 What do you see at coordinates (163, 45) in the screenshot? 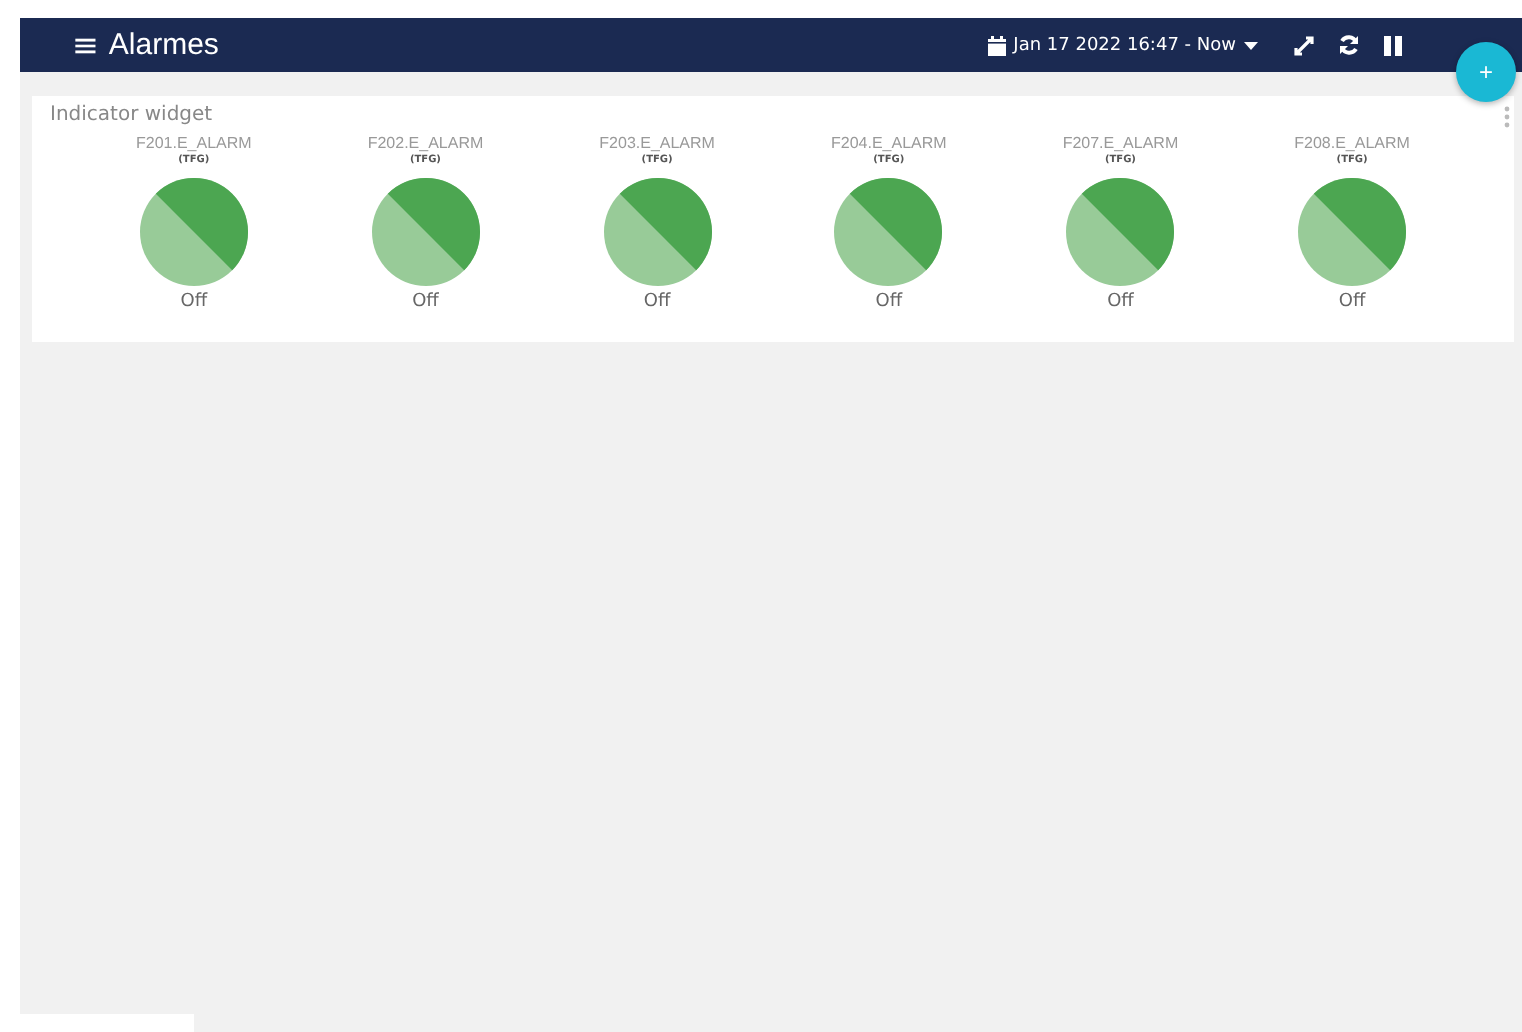
I see `dashboard-title: Alarmes` at bounding box center [163, 45].